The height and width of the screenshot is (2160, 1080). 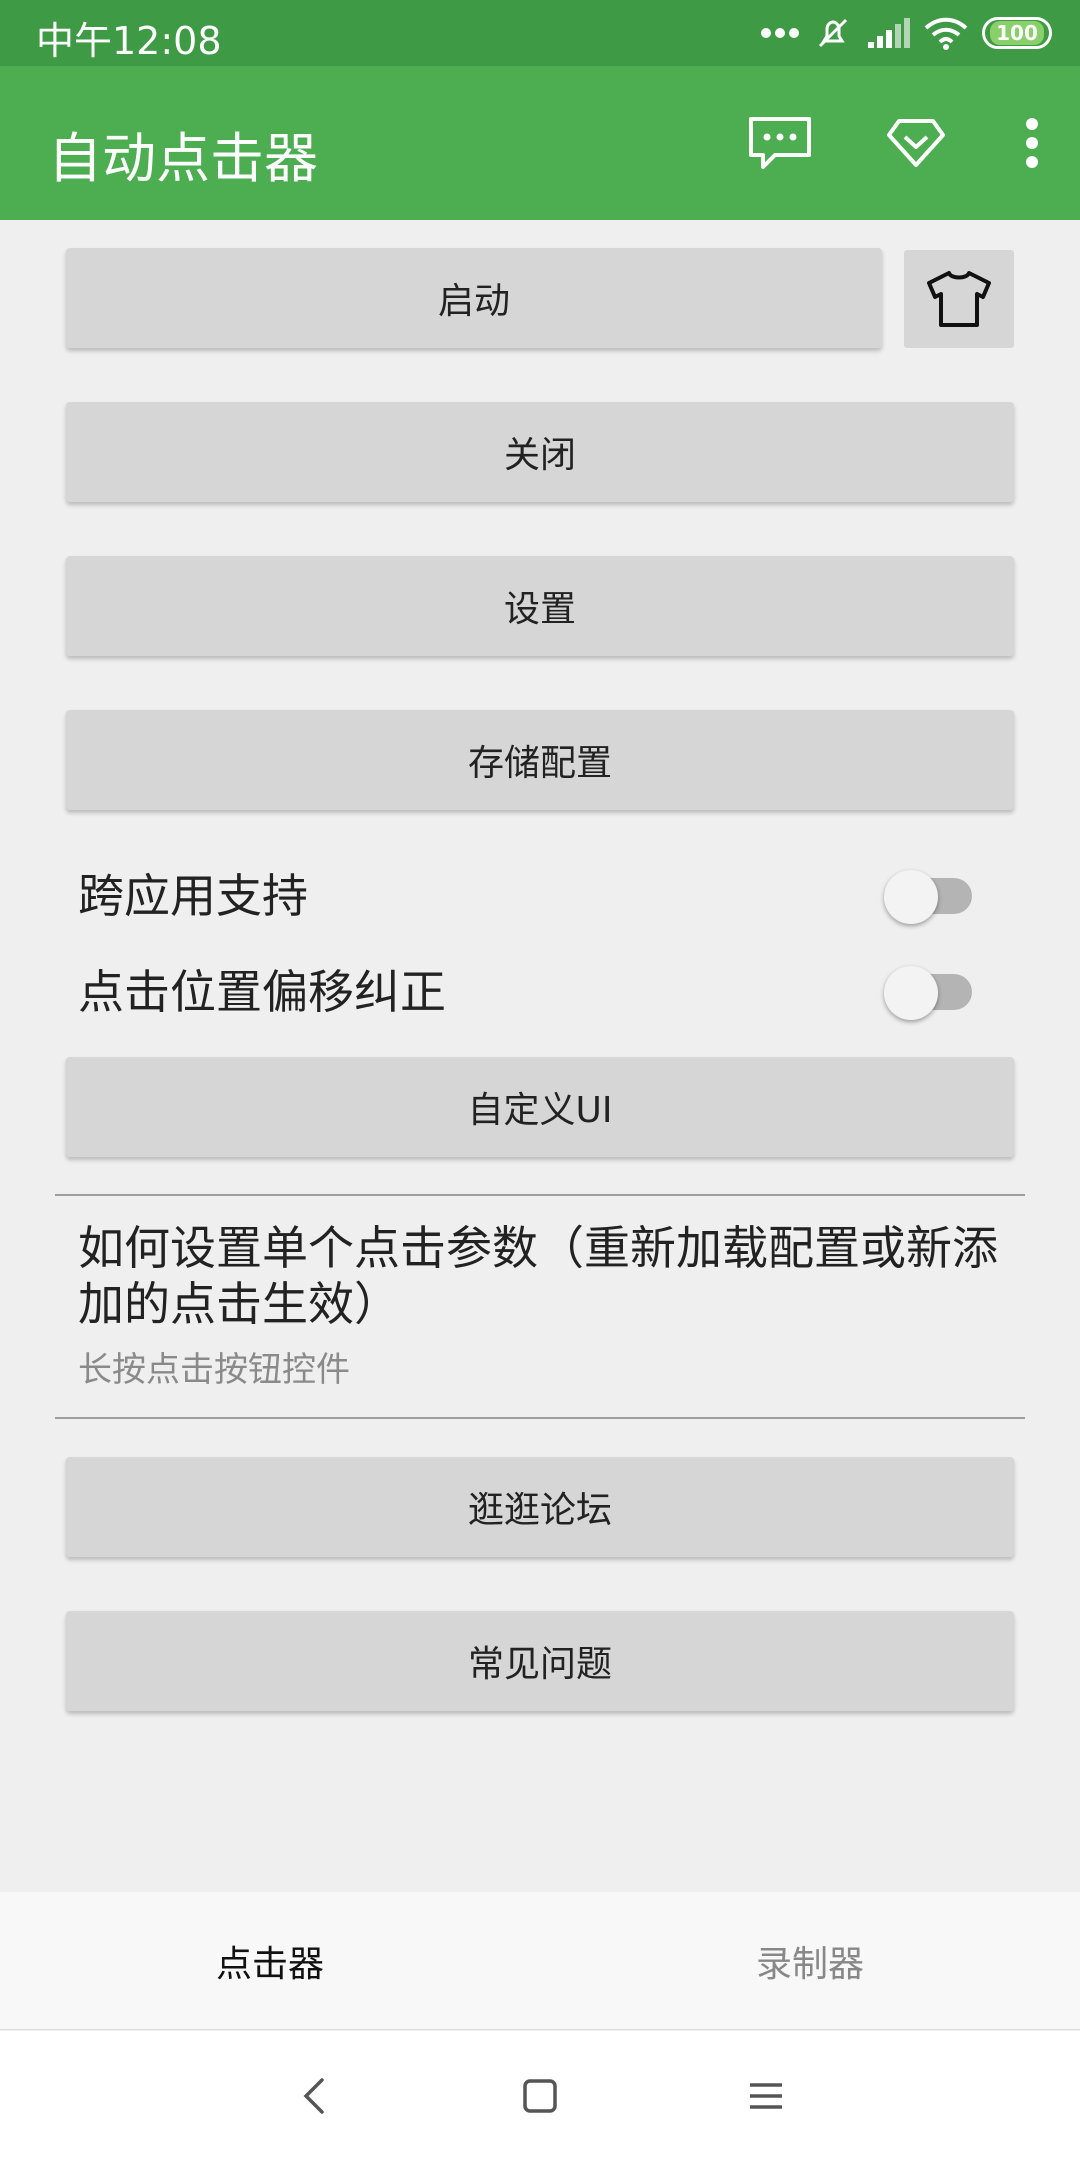 What do you see at coordinates (540, 606) in the screenshot?
I see `settings-button: 设置` at bounding box center [540, 606].